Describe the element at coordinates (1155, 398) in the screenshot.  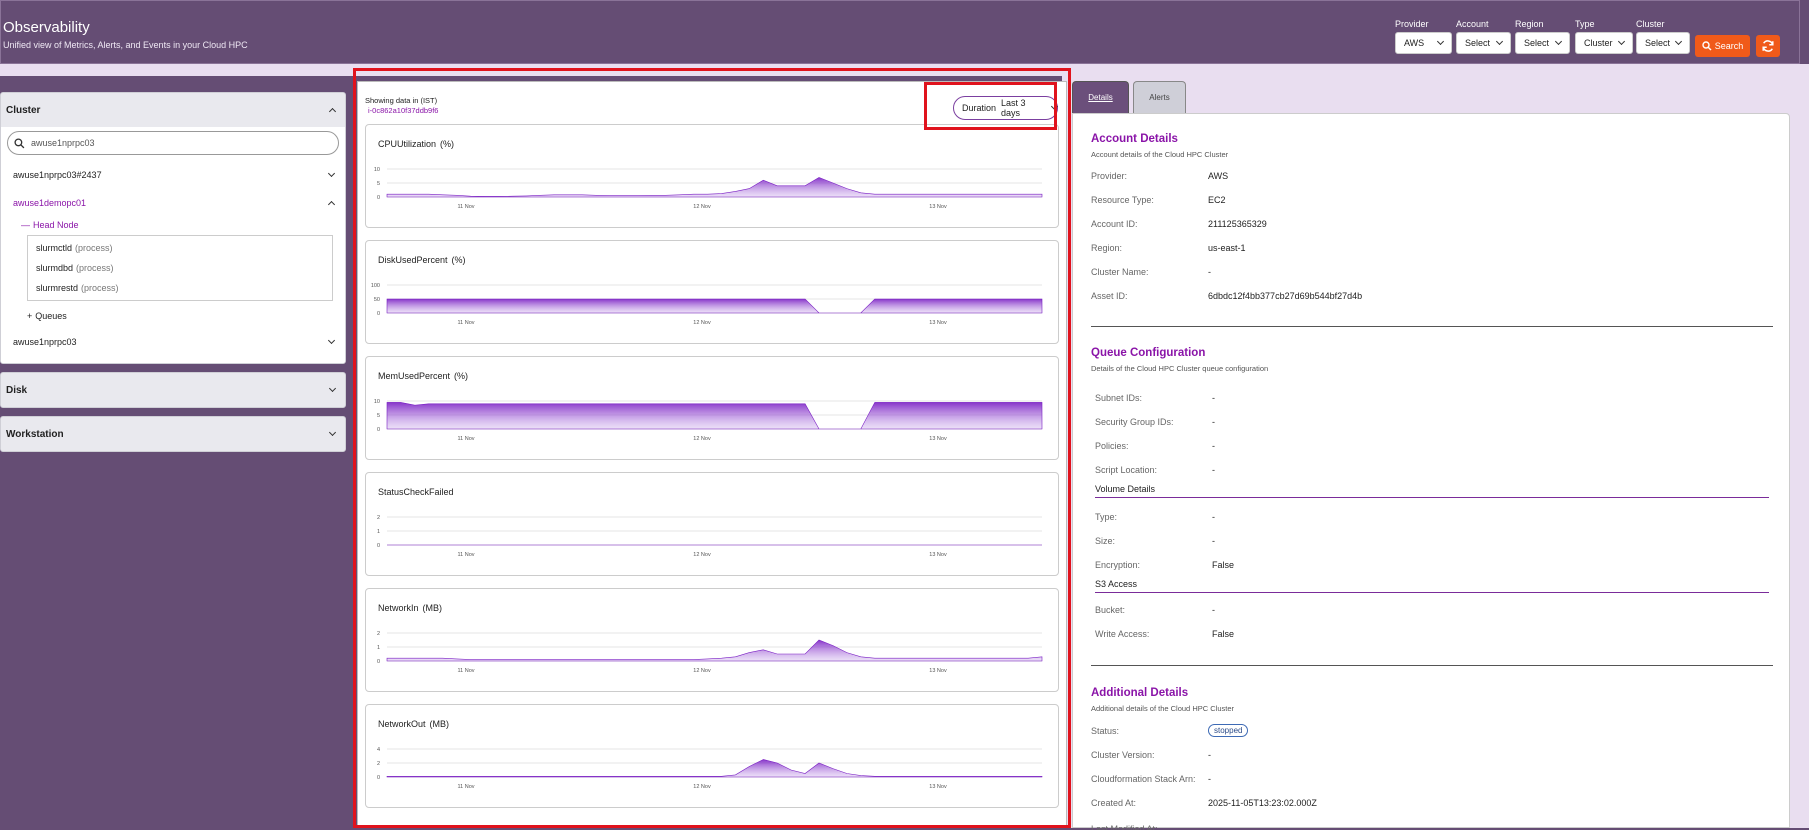
I see `detail-row: Subnet IDs: -` at that location.